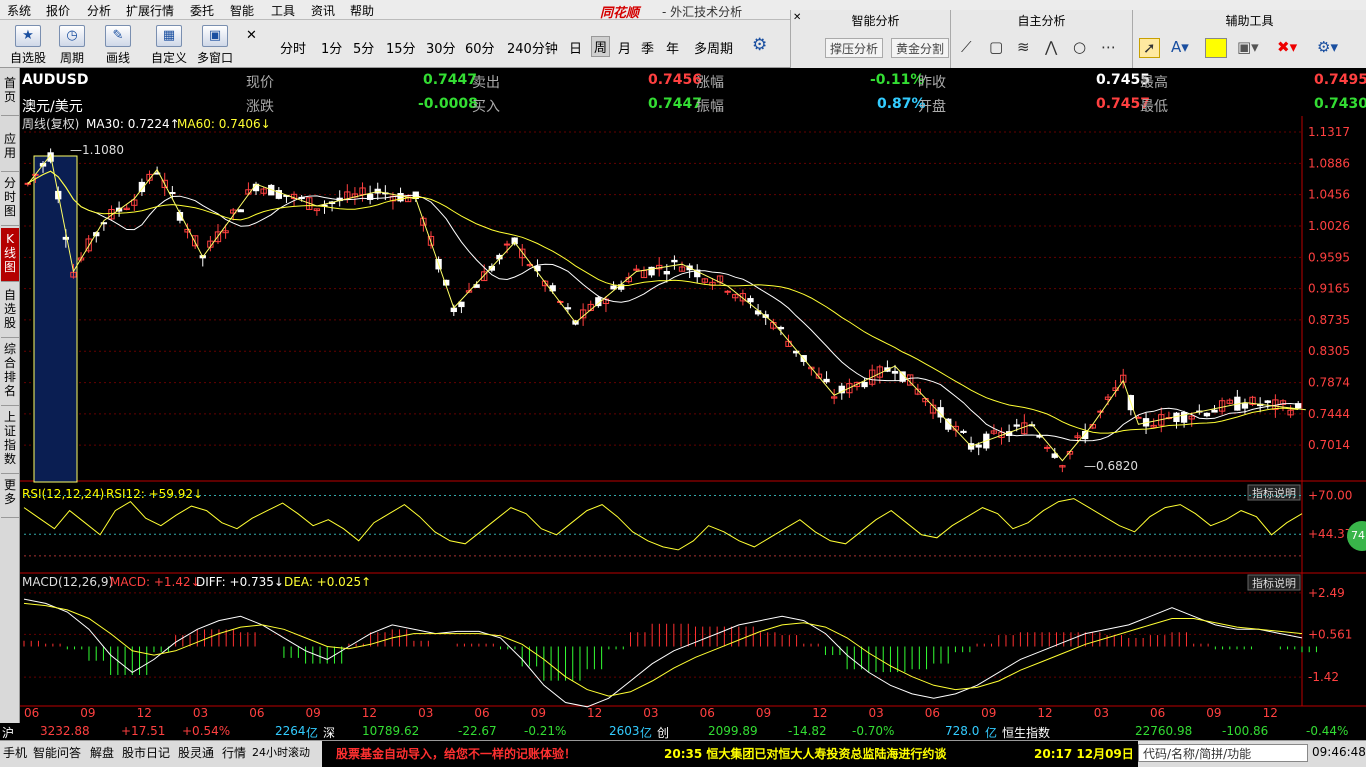 This screenshot has width=1366, height=767. I want to click on side-tab-home: 首页, so click(10, 94).